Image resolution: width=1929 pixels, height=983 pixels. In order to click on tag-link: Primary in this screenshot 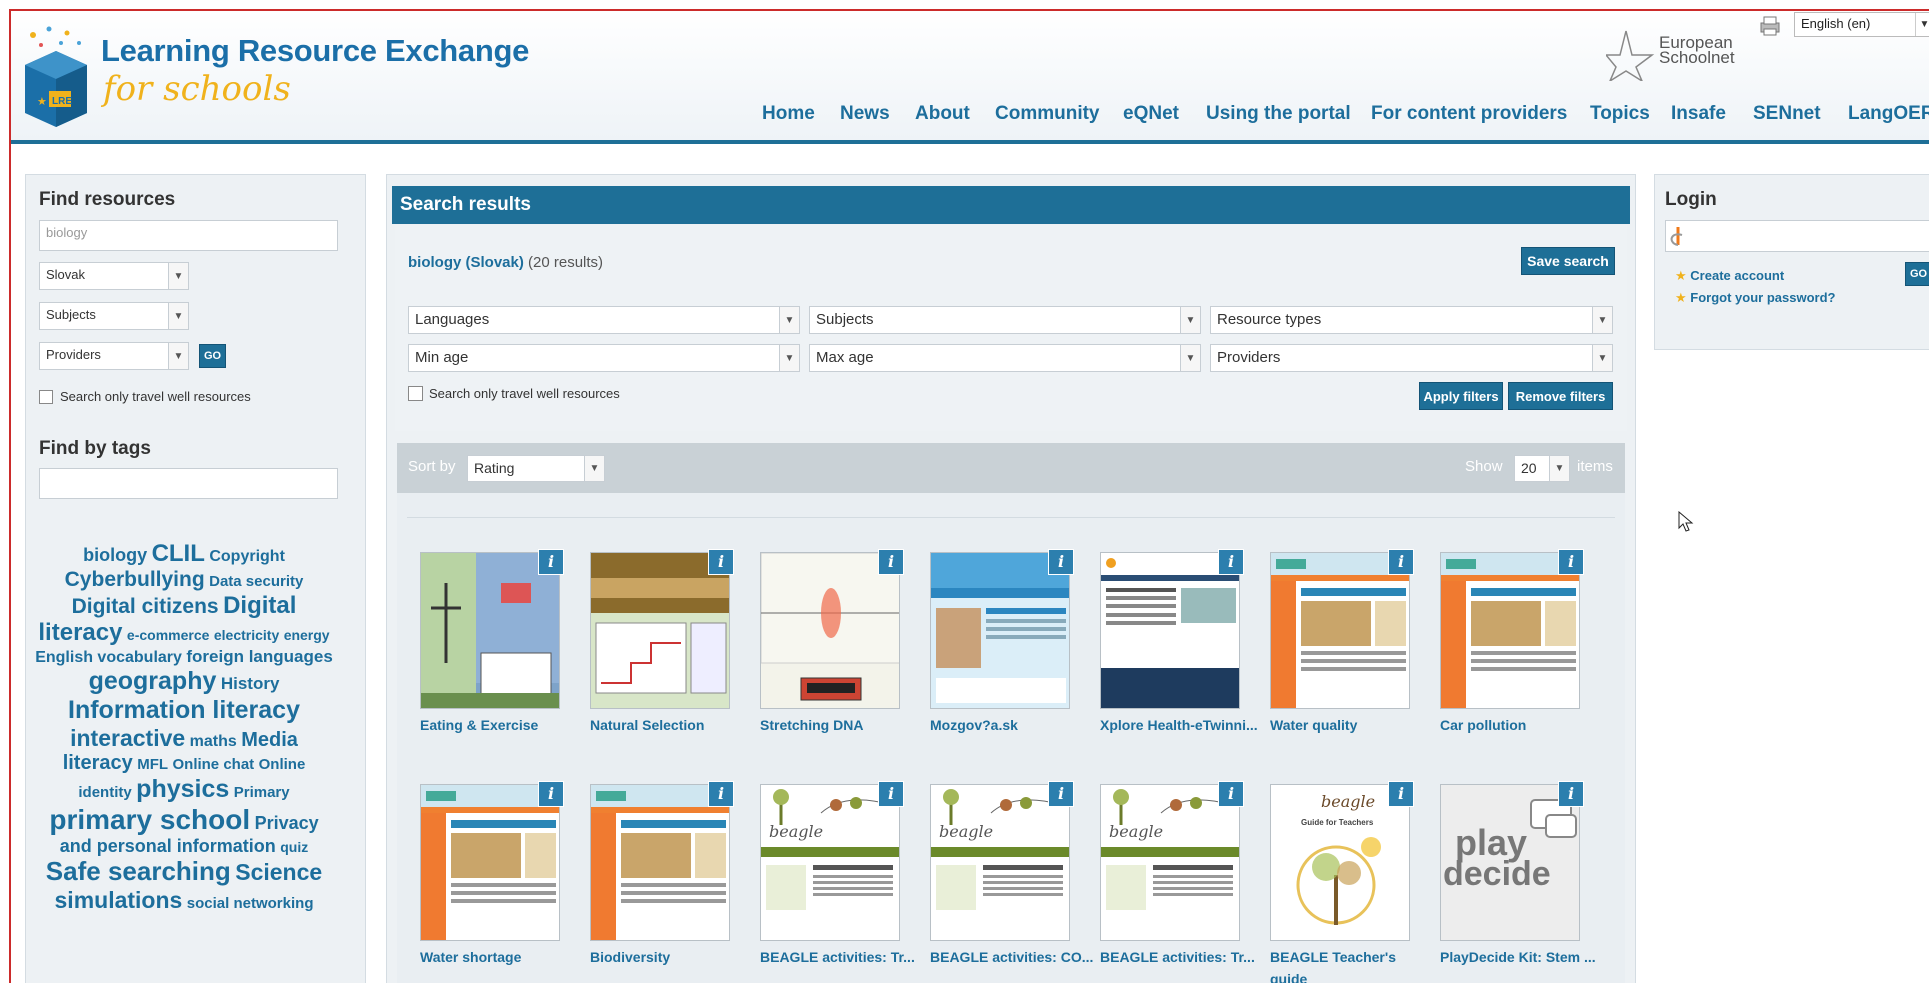, I will do `click(262, 792)`.